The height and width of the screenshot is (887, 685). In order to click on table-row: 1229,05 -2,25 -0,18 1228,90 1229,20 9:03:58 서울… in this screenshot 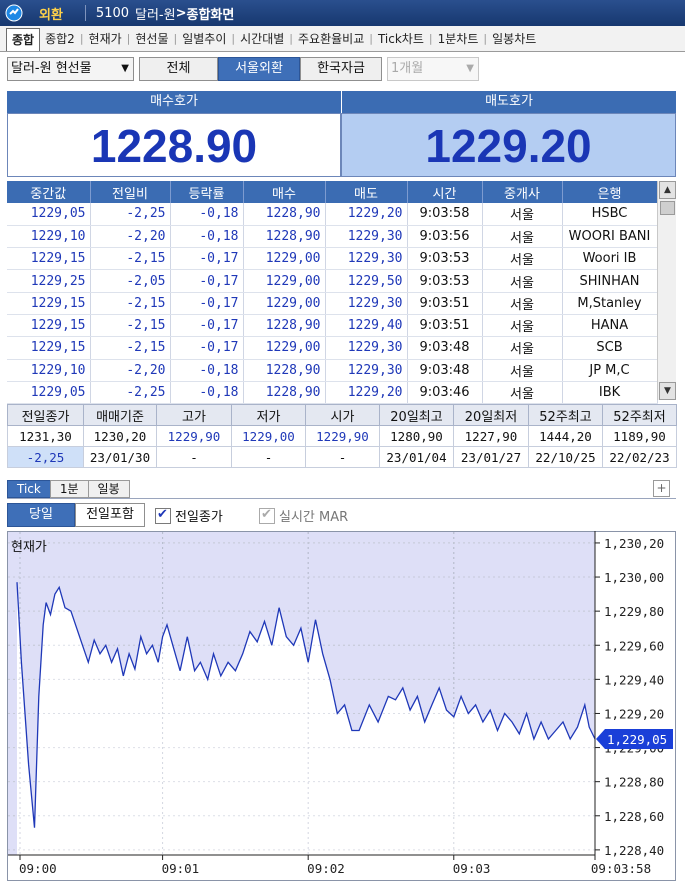, I will do `click(332, 214)`.